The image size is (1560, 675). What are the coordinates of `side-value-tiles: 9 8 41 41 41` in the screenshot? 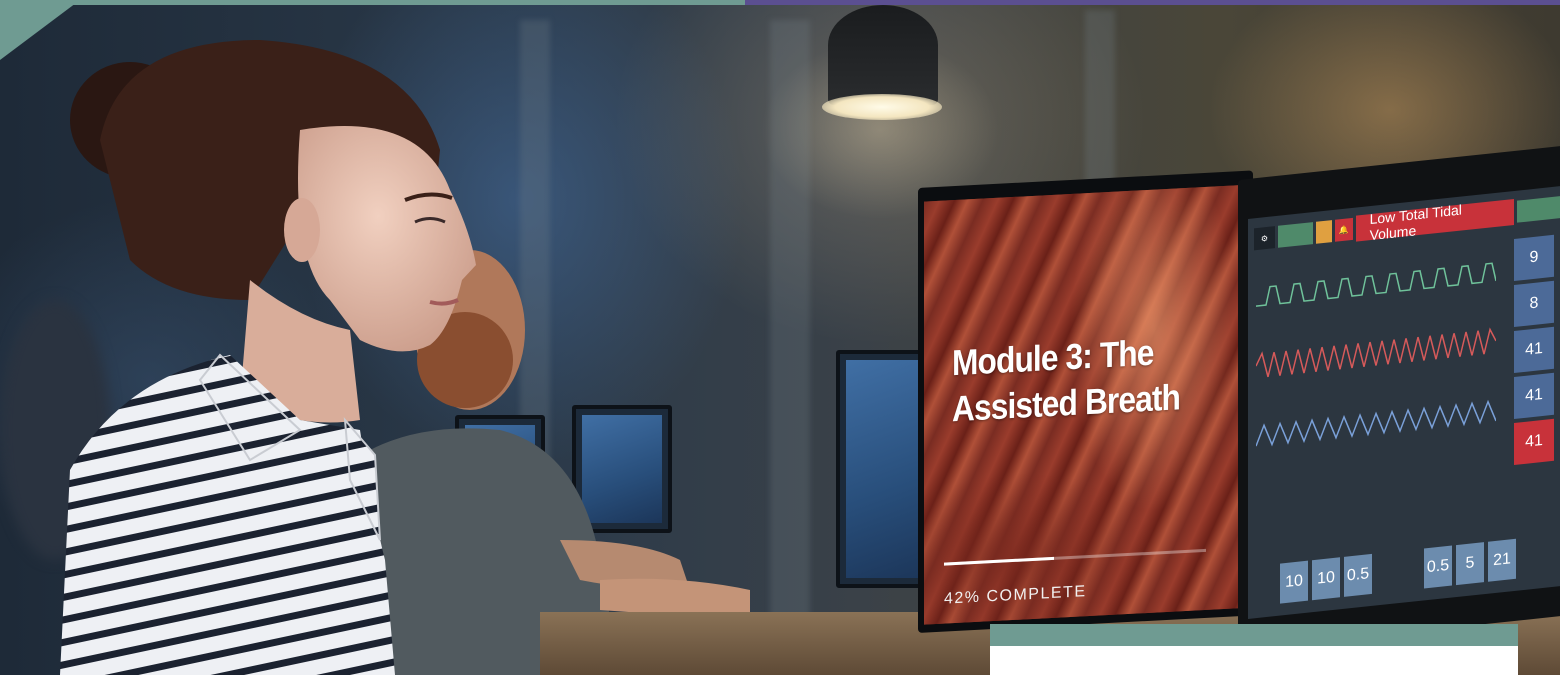 It's located at (1534, 351).